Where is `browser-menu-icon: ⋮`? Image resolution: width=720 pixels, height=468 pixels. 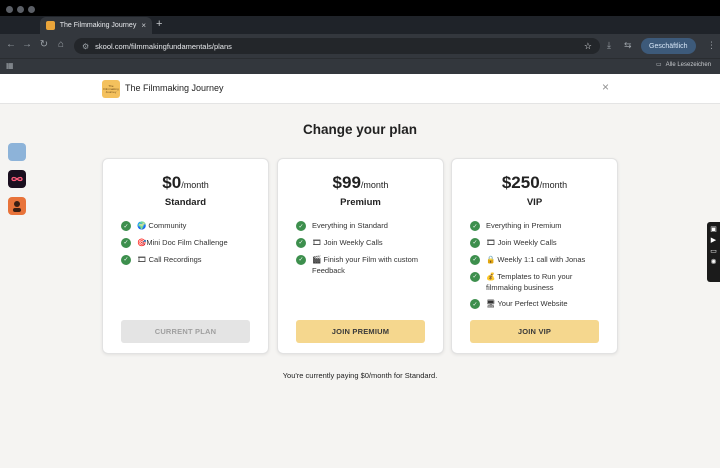 browser-menu-icon: ⋮ is located at coordinates (711, 45).